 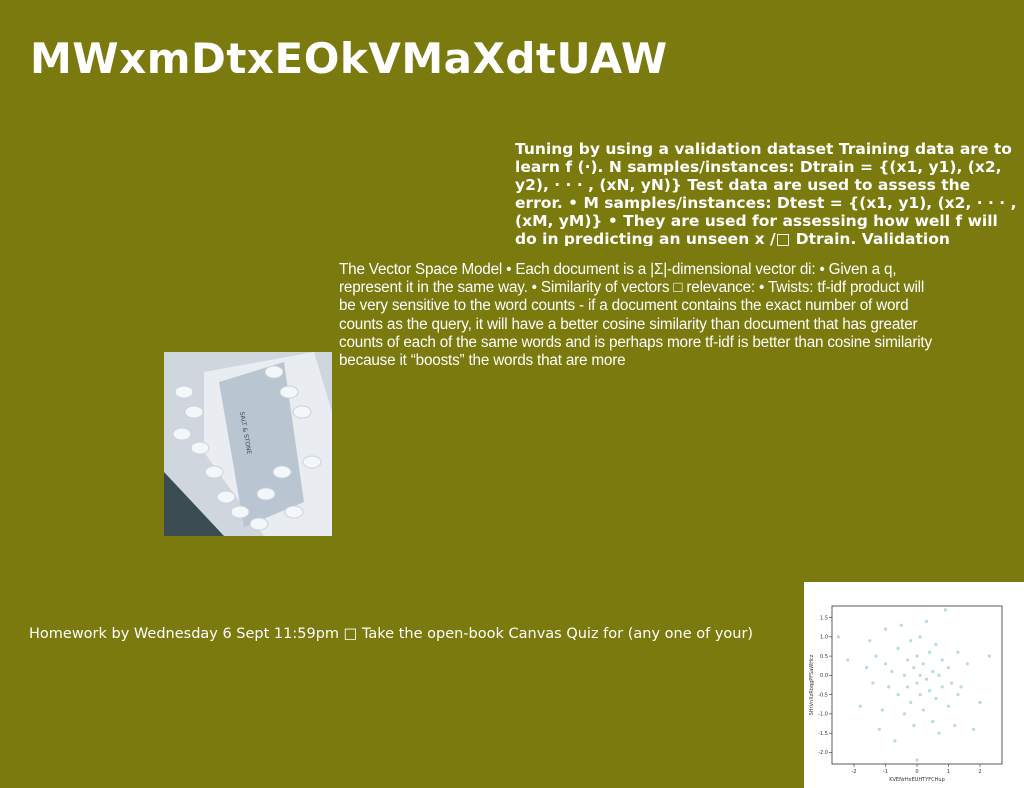 What do you see at coordinates (823, 734) in the screenshot?
I see `y-tick-label: -1.5` at bounding box center [823, 734].